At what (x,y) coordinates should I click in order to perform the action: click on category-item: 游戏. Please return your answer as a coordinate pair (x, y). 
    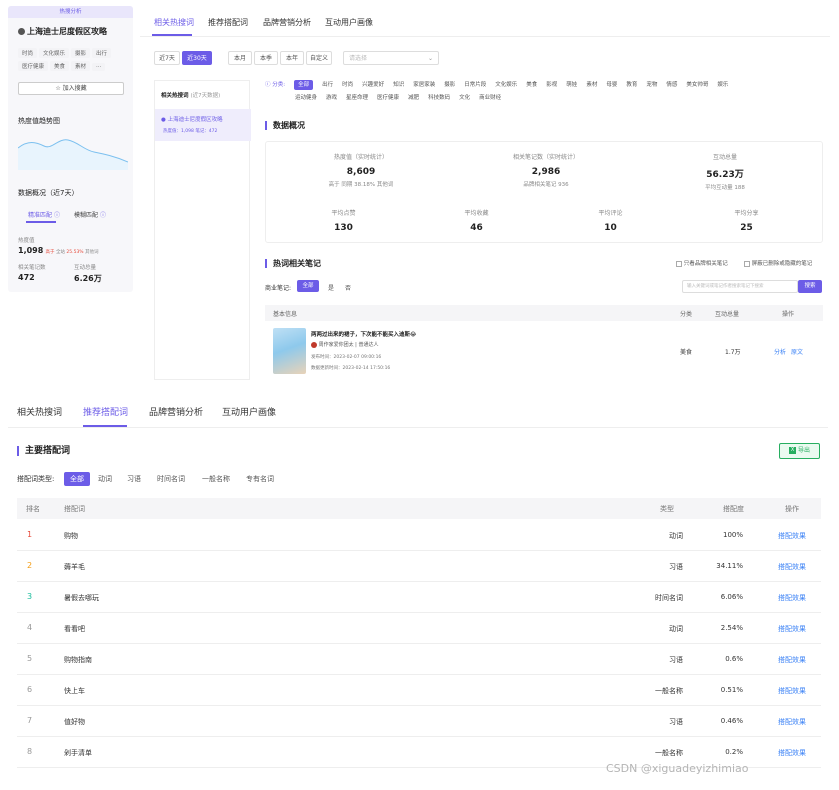
    Looking at the image, I should click on (331, 98).